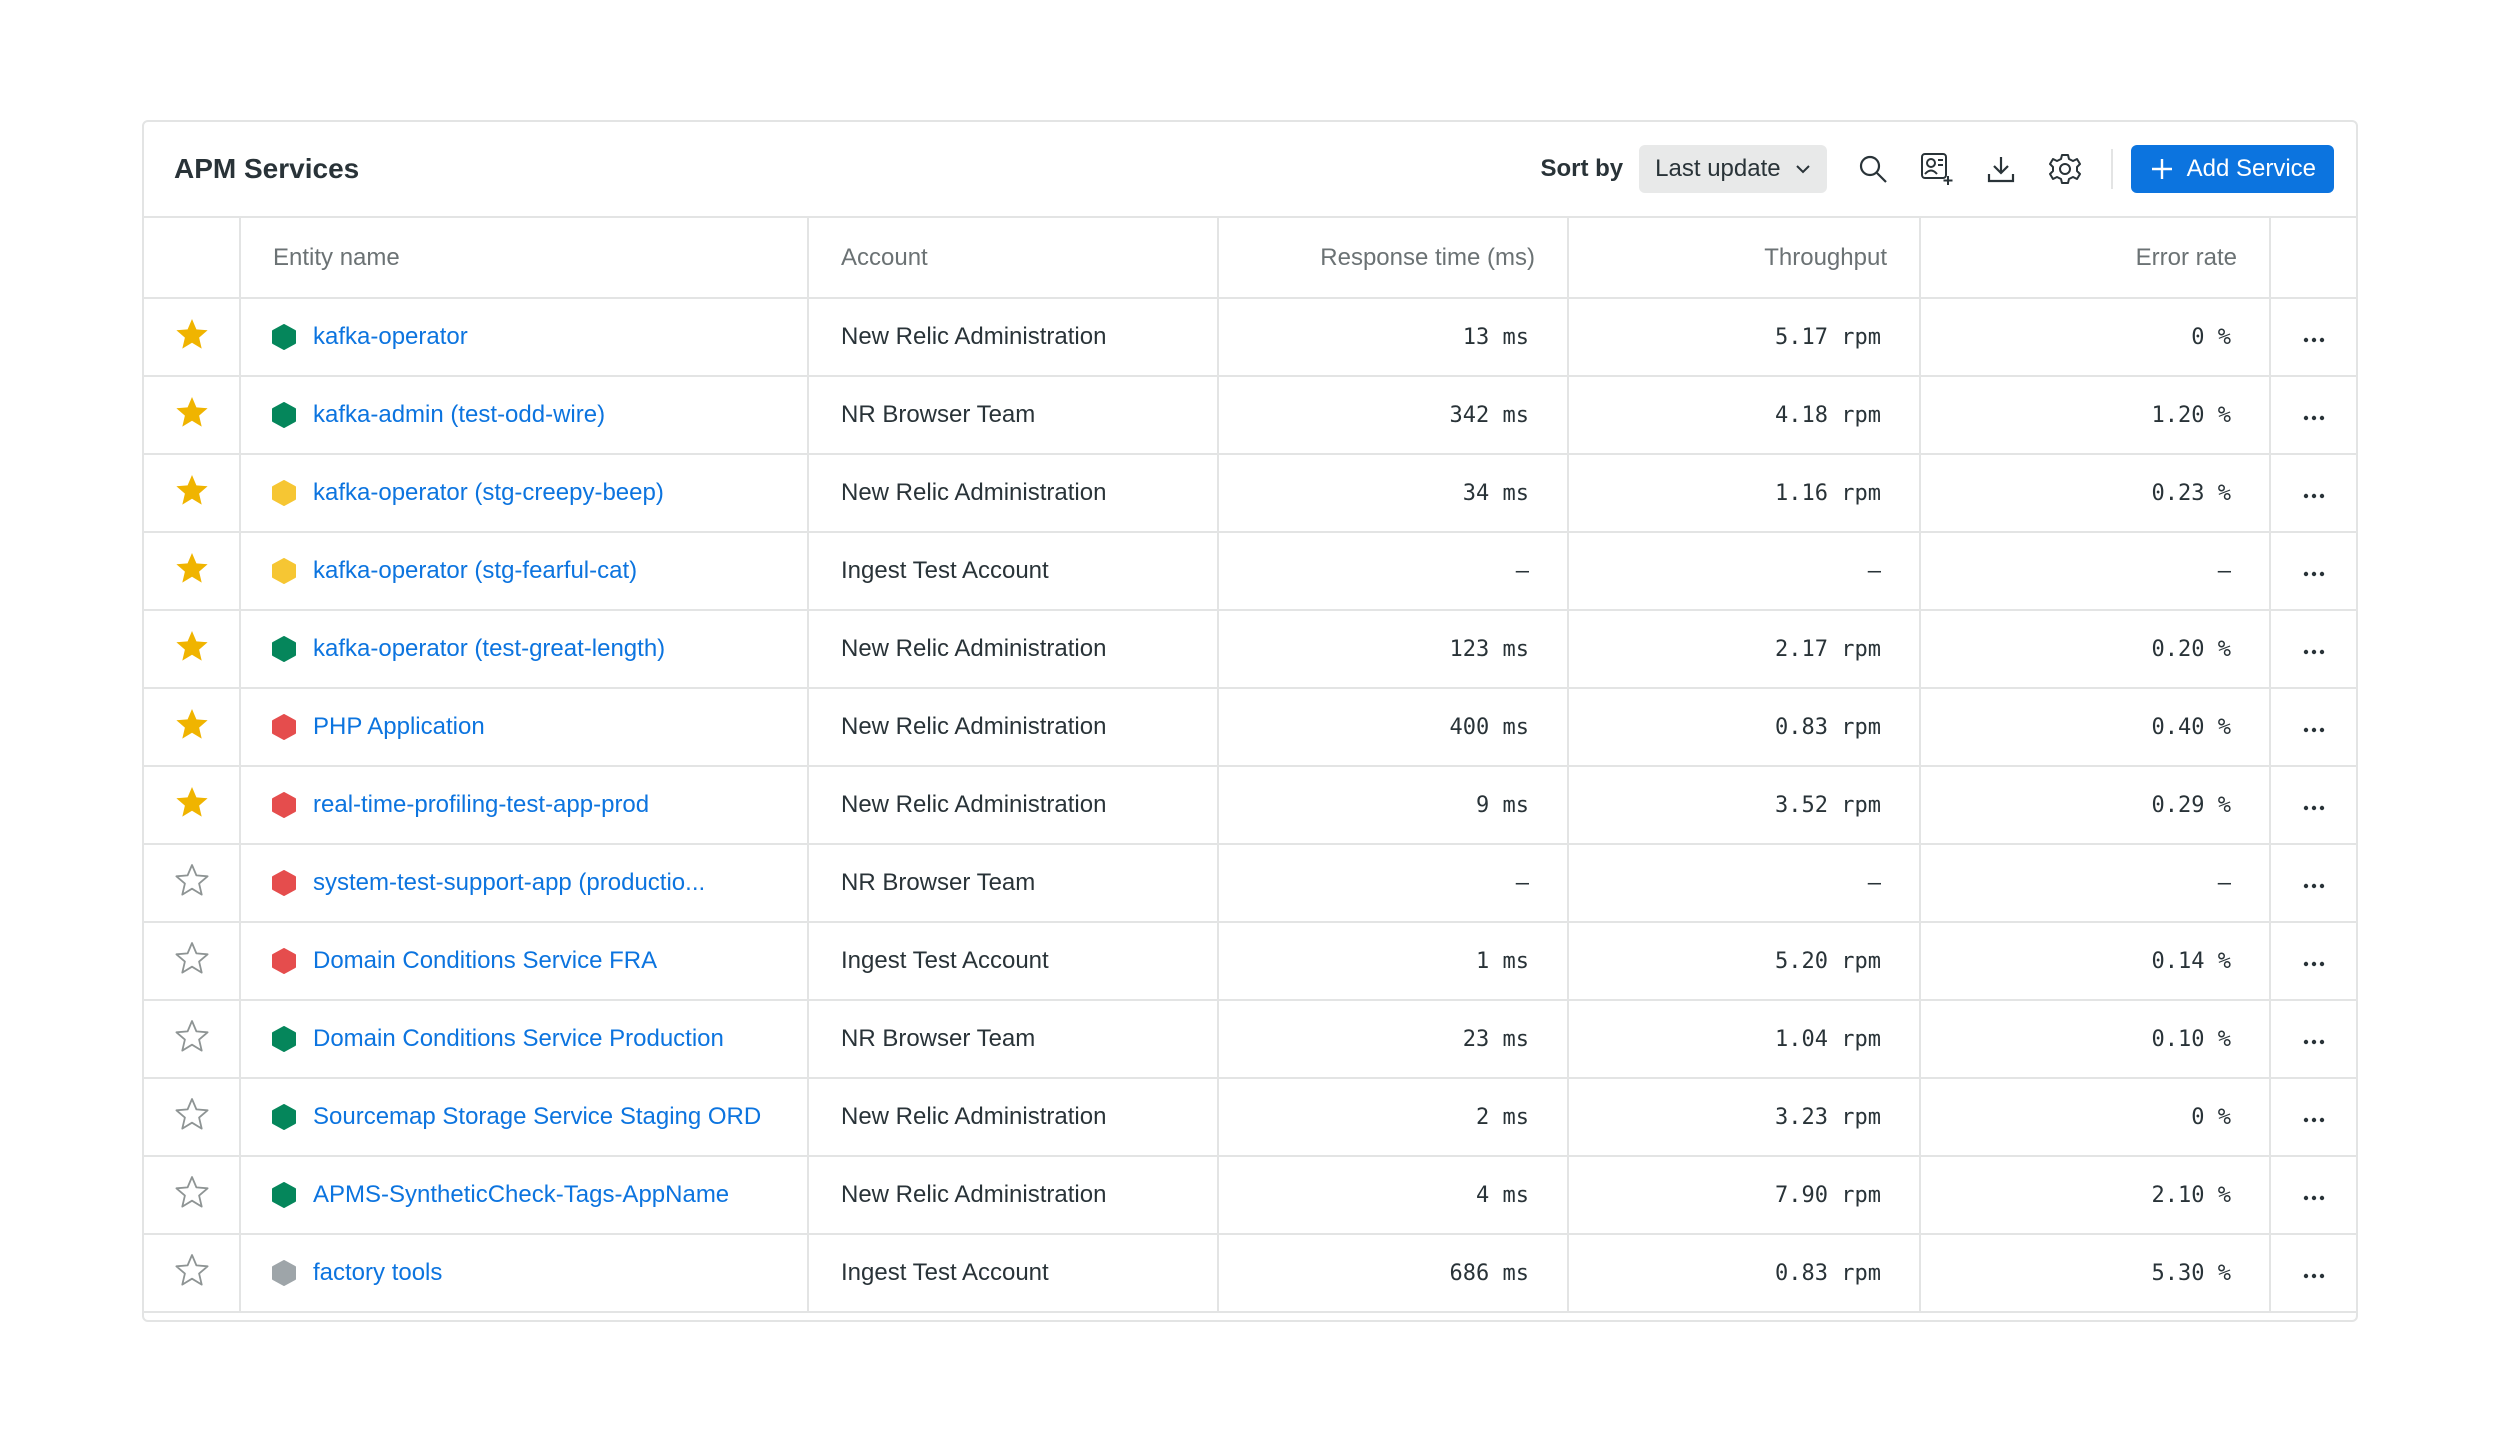 The width and height of the screenshot is (2498, 1434). What do you see at coordinates (1393, 1273) in the screenshot?
I see `response-time-cell: 686 ms` at bounding box center [1393, 1273].